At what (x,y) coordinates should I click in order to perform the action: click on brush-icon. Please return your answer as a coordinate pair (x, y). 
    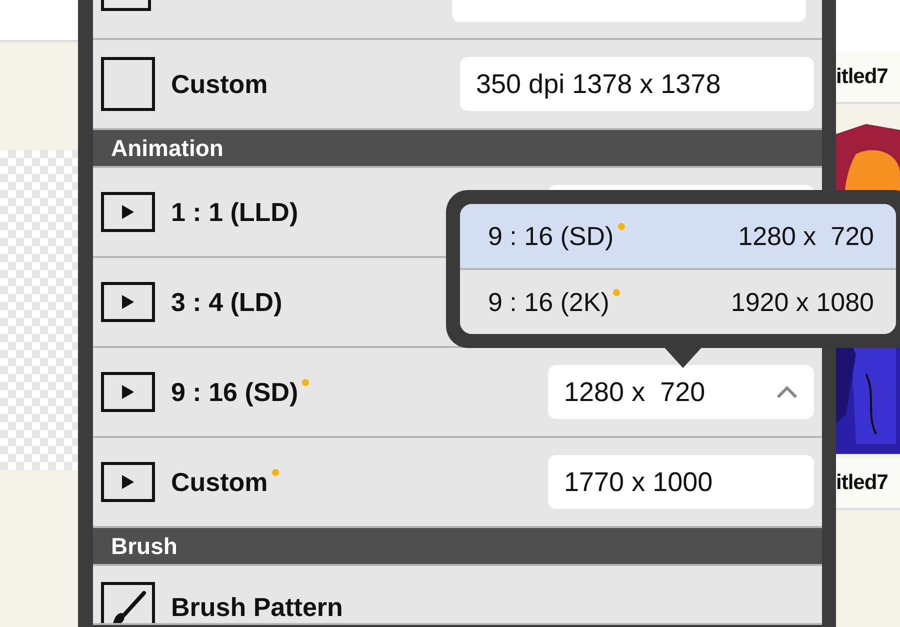
    Looking at the image, I should click on (128, 602).